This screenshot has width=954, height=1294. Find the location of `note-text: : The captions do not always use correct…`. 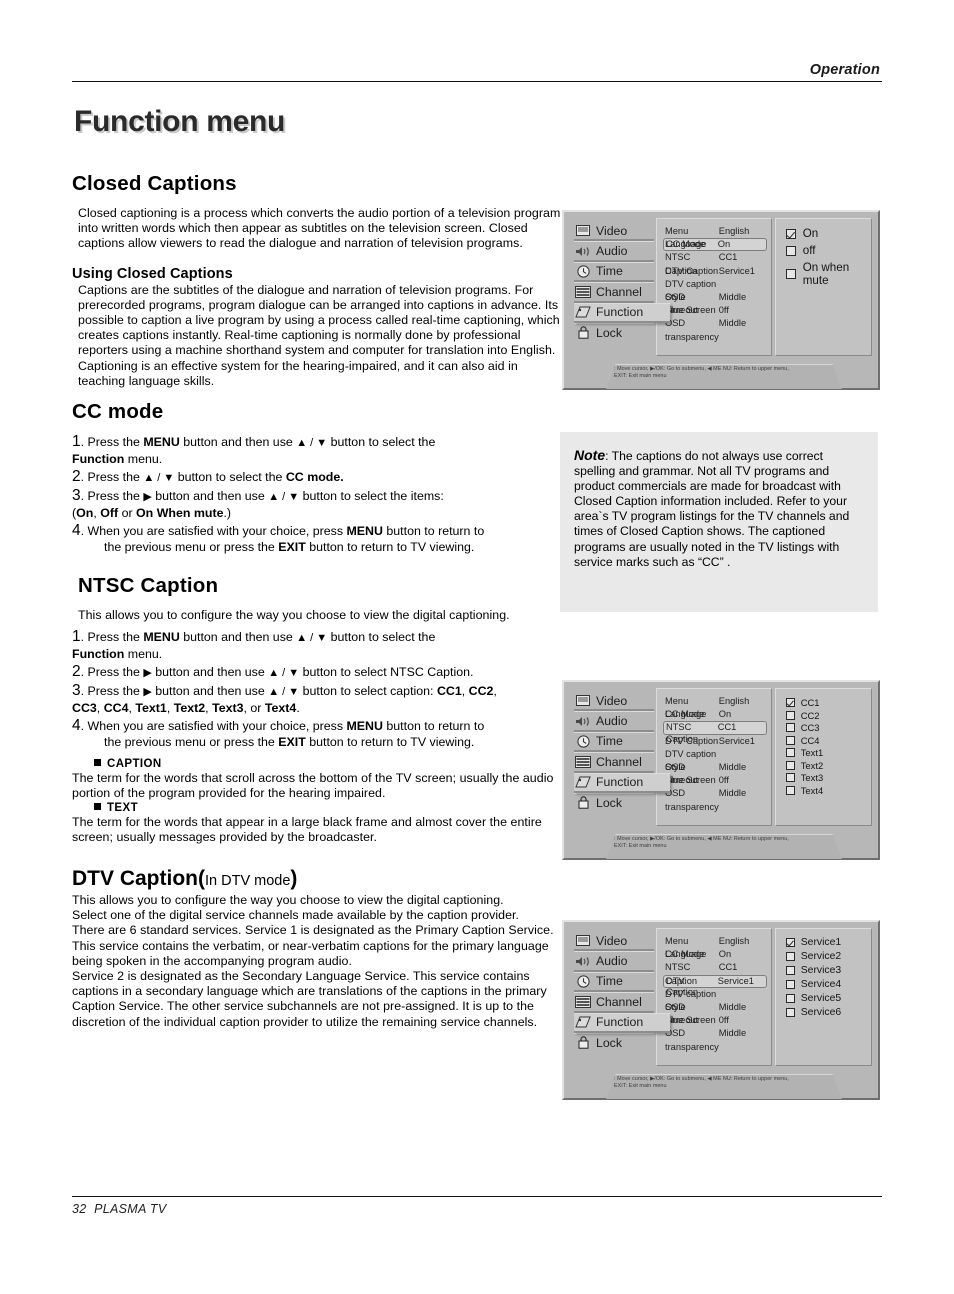

note-text: : The captions do not always use correct… is located at coordinates (712, 509).